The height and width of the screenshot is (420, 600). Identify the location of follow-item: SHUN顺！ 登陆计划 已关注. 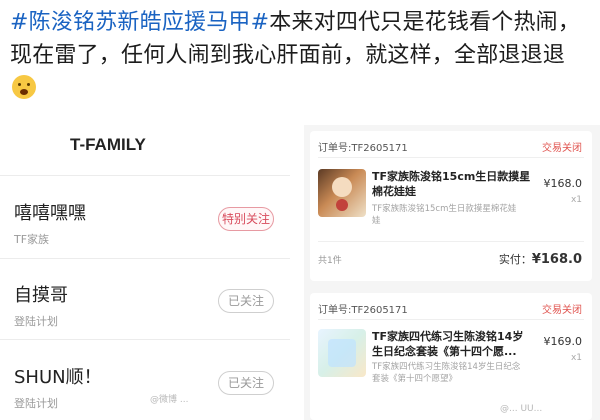
(147, 387).